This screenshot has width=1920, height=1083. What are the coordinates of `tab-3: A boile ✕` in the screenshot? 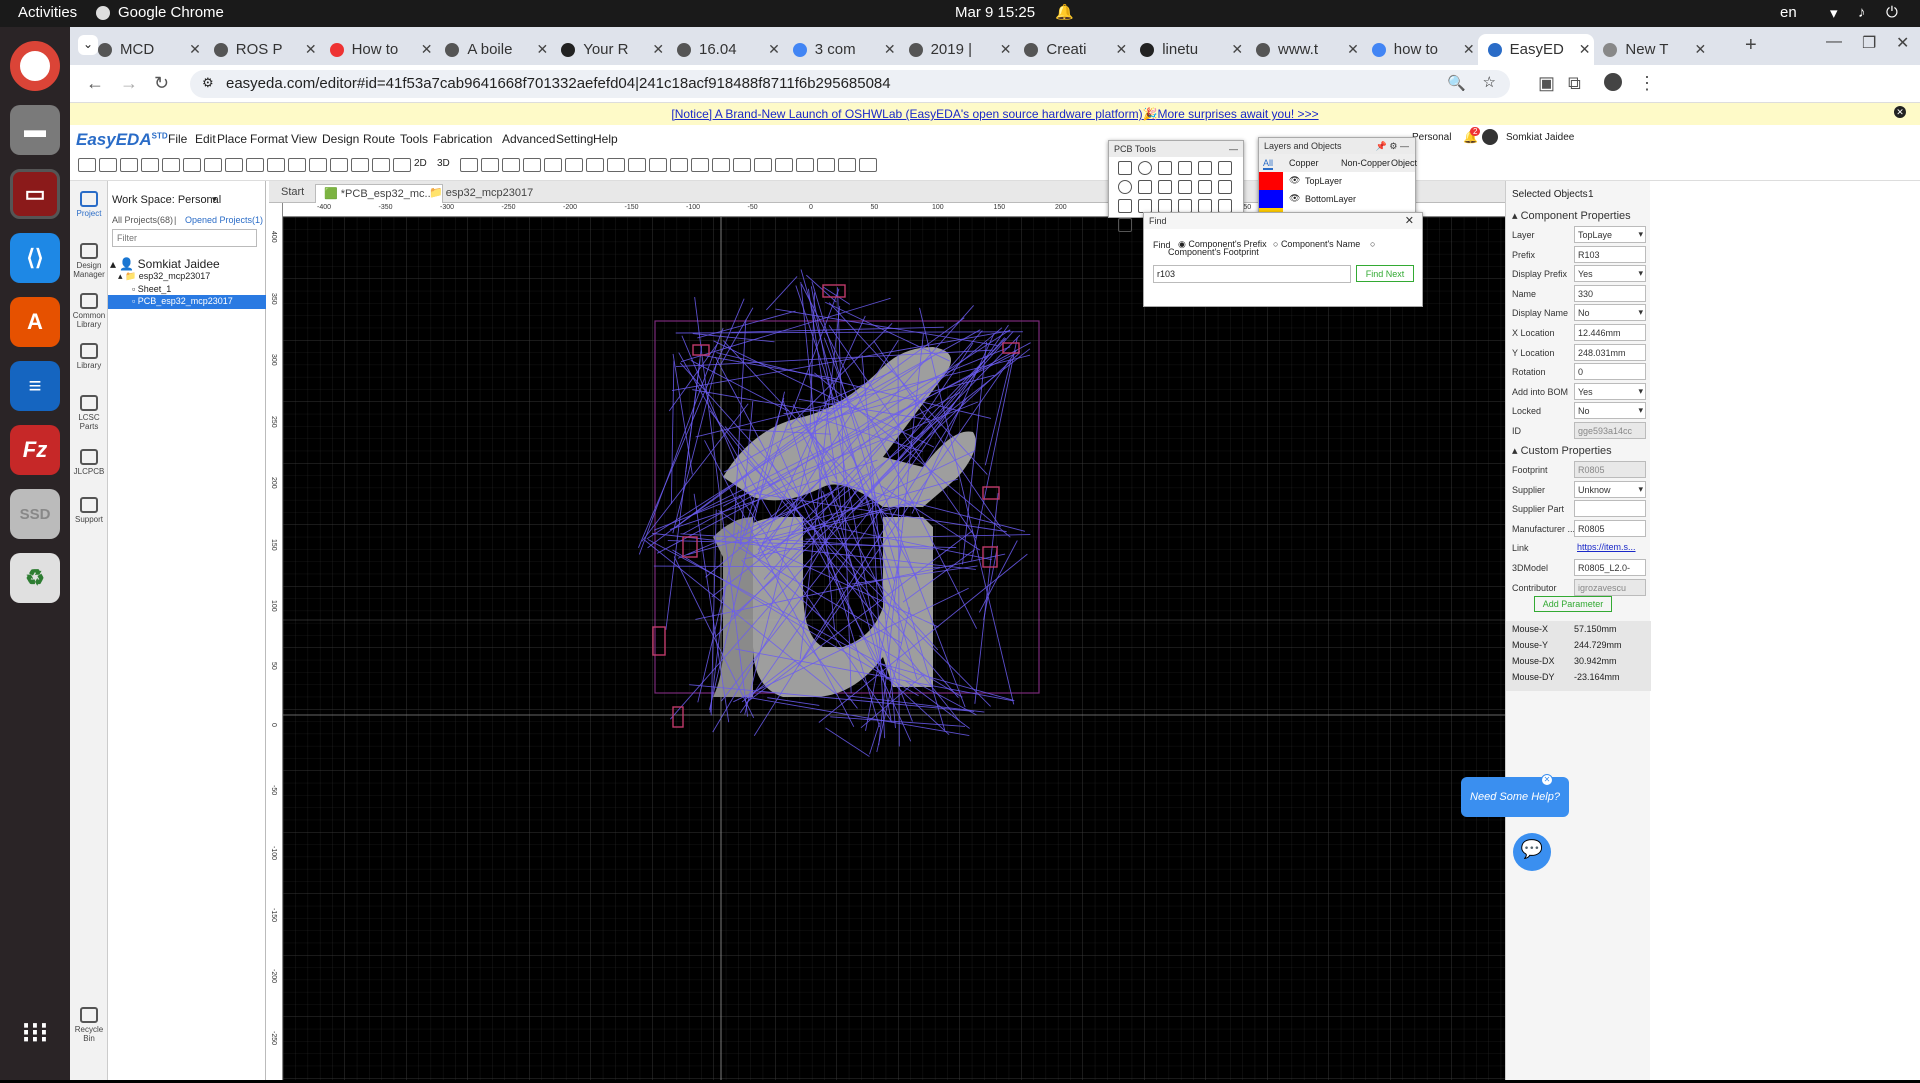 It's located at (493, 49).